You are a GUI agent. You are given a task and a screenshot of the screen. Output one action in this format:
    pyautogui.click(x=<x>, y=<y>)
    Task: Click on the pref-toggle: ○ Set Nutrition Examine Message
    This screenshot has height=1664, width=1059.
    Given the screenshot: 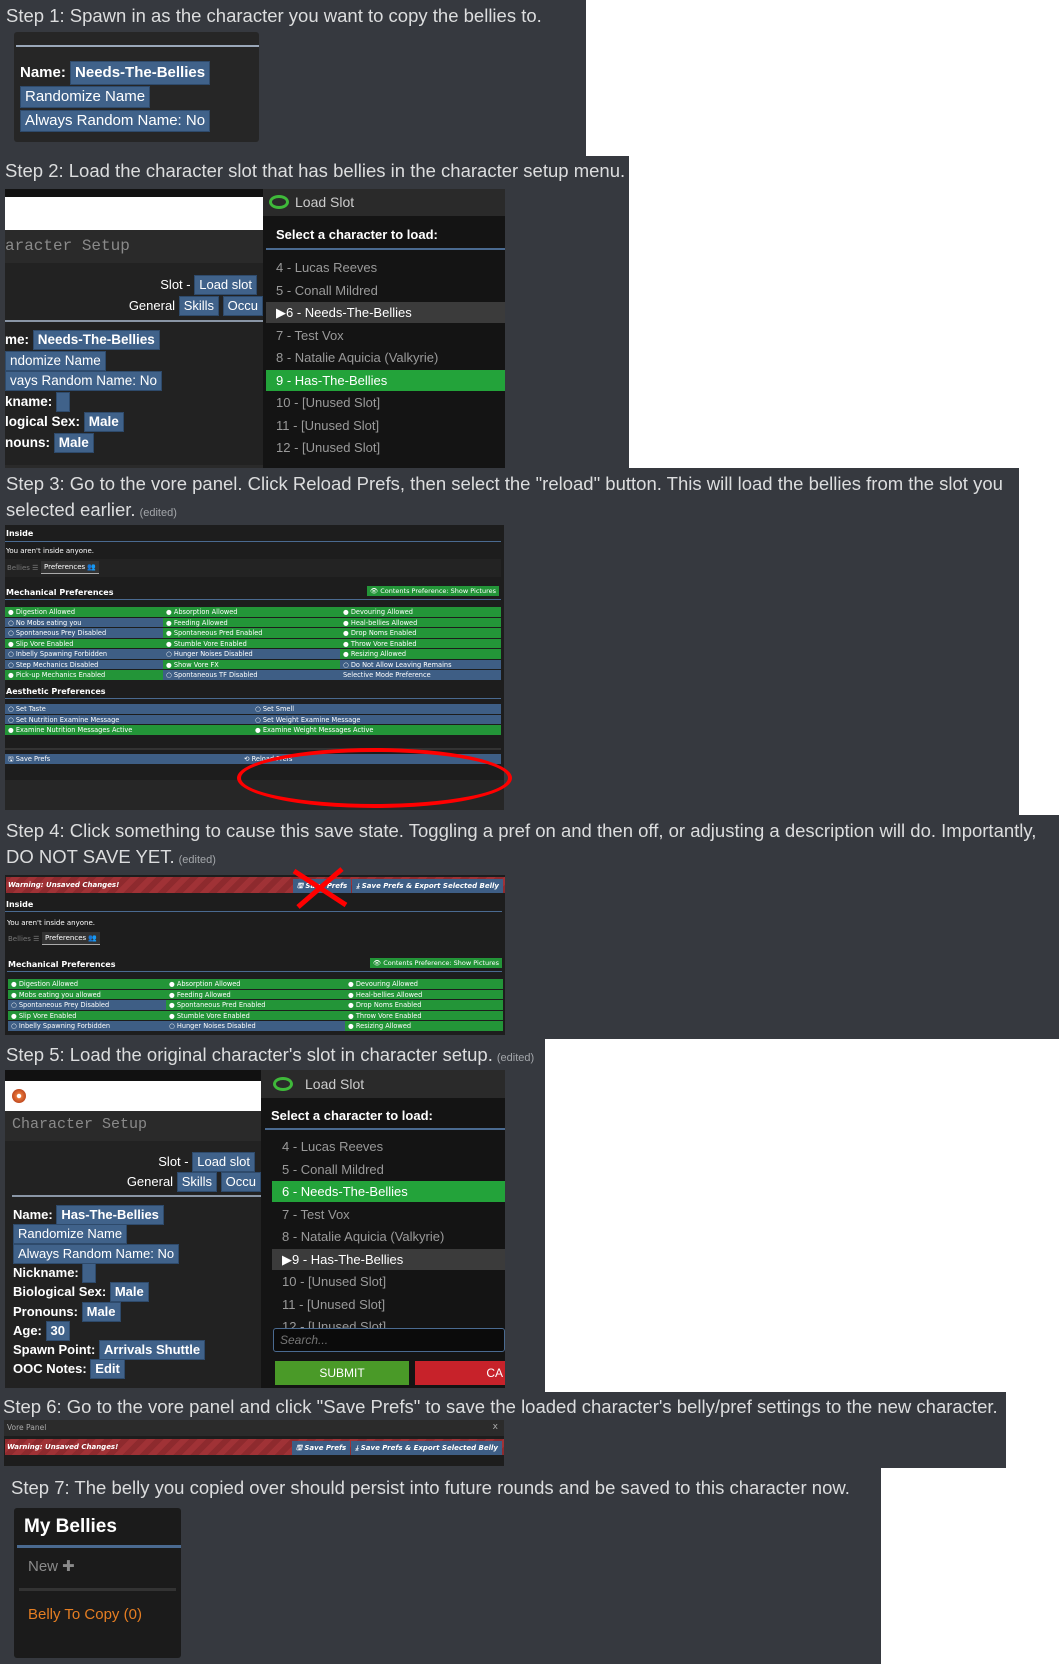 What is the action you would take?
    pyautogui.click(x=128, y=719)
    